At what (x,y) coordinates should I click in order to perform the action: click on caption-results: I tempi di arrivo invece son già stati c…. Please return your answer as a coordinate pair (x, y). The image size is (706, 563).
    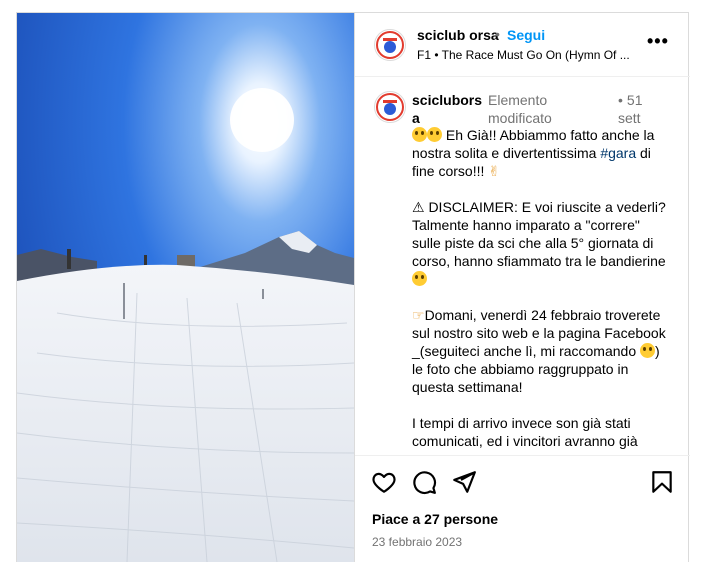
    Looking at the image, I should click on (525, 432).